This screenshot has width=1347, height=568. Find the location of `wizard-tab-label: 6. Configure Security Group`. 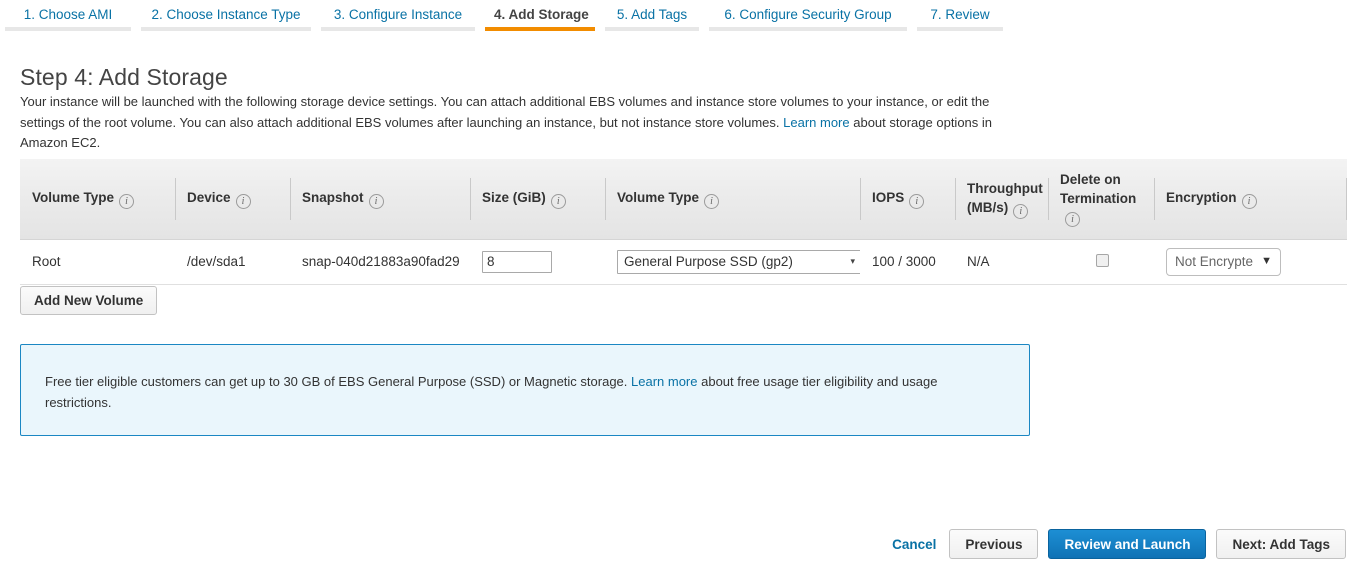

wizard-tab-label: 6. Configure Security Group is located at coordinates (808, 14).